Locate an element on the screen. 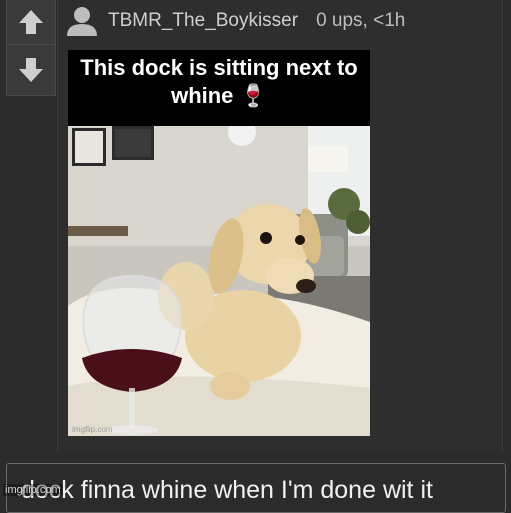  vote-column is located at coordinates (31, 48).